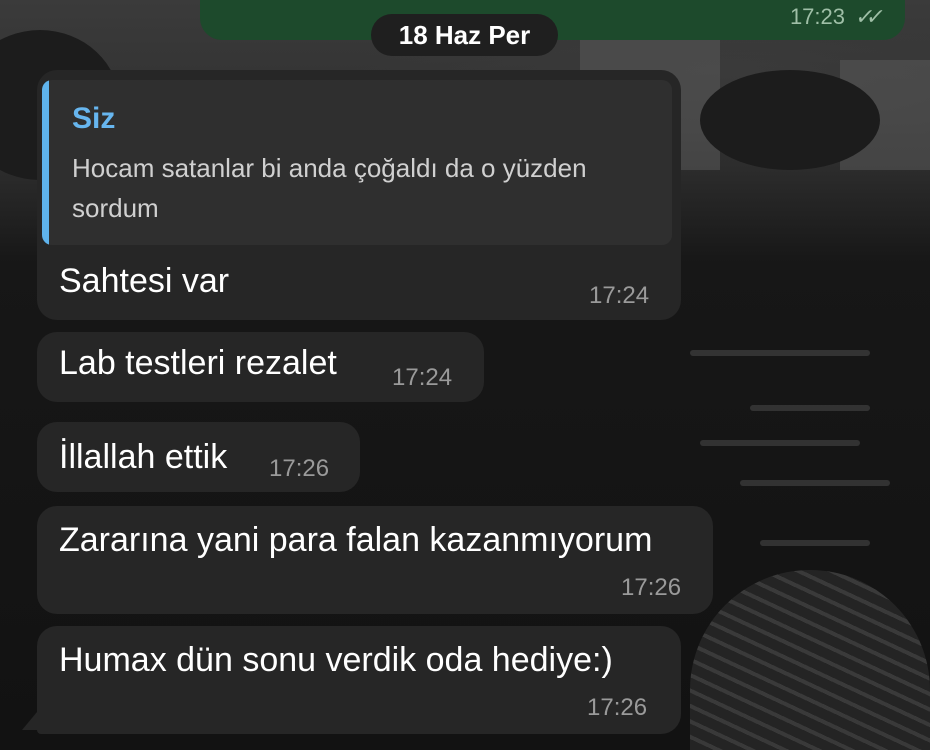 This screenshot has width=930, height=750. I want to click on bubble-tail, so click(32, 718).